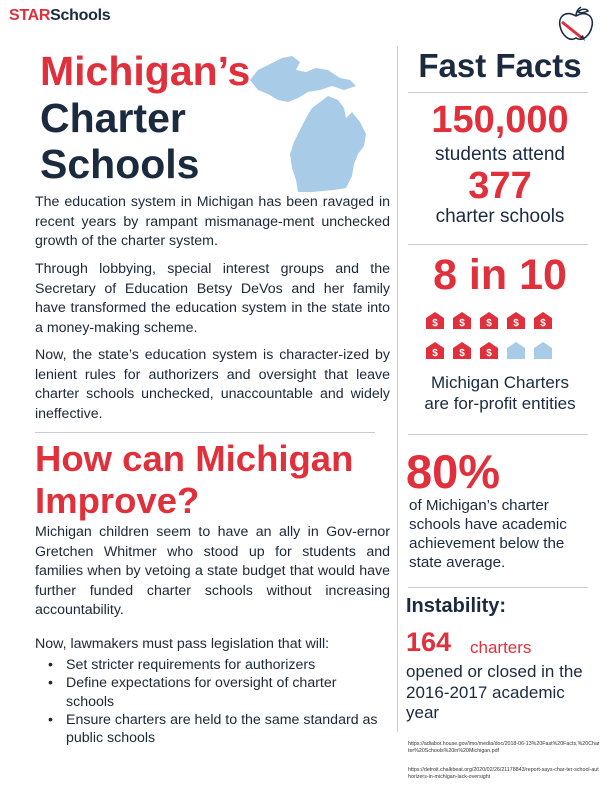 The width and height of the screenshot is (612, 792). What do you see at coordinates (500, 120) in the screenshot?
I see `students-count: 150,000` at bounding box center [500, 120].